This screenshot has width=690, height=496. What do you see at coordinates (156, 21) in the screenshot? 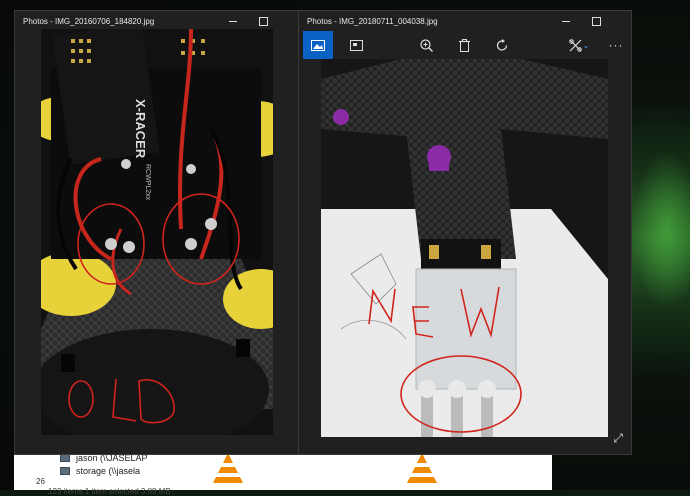
I see `title-bar: Photos - IMG_20160706_184820.jpg` at bounding box center [156, 21].